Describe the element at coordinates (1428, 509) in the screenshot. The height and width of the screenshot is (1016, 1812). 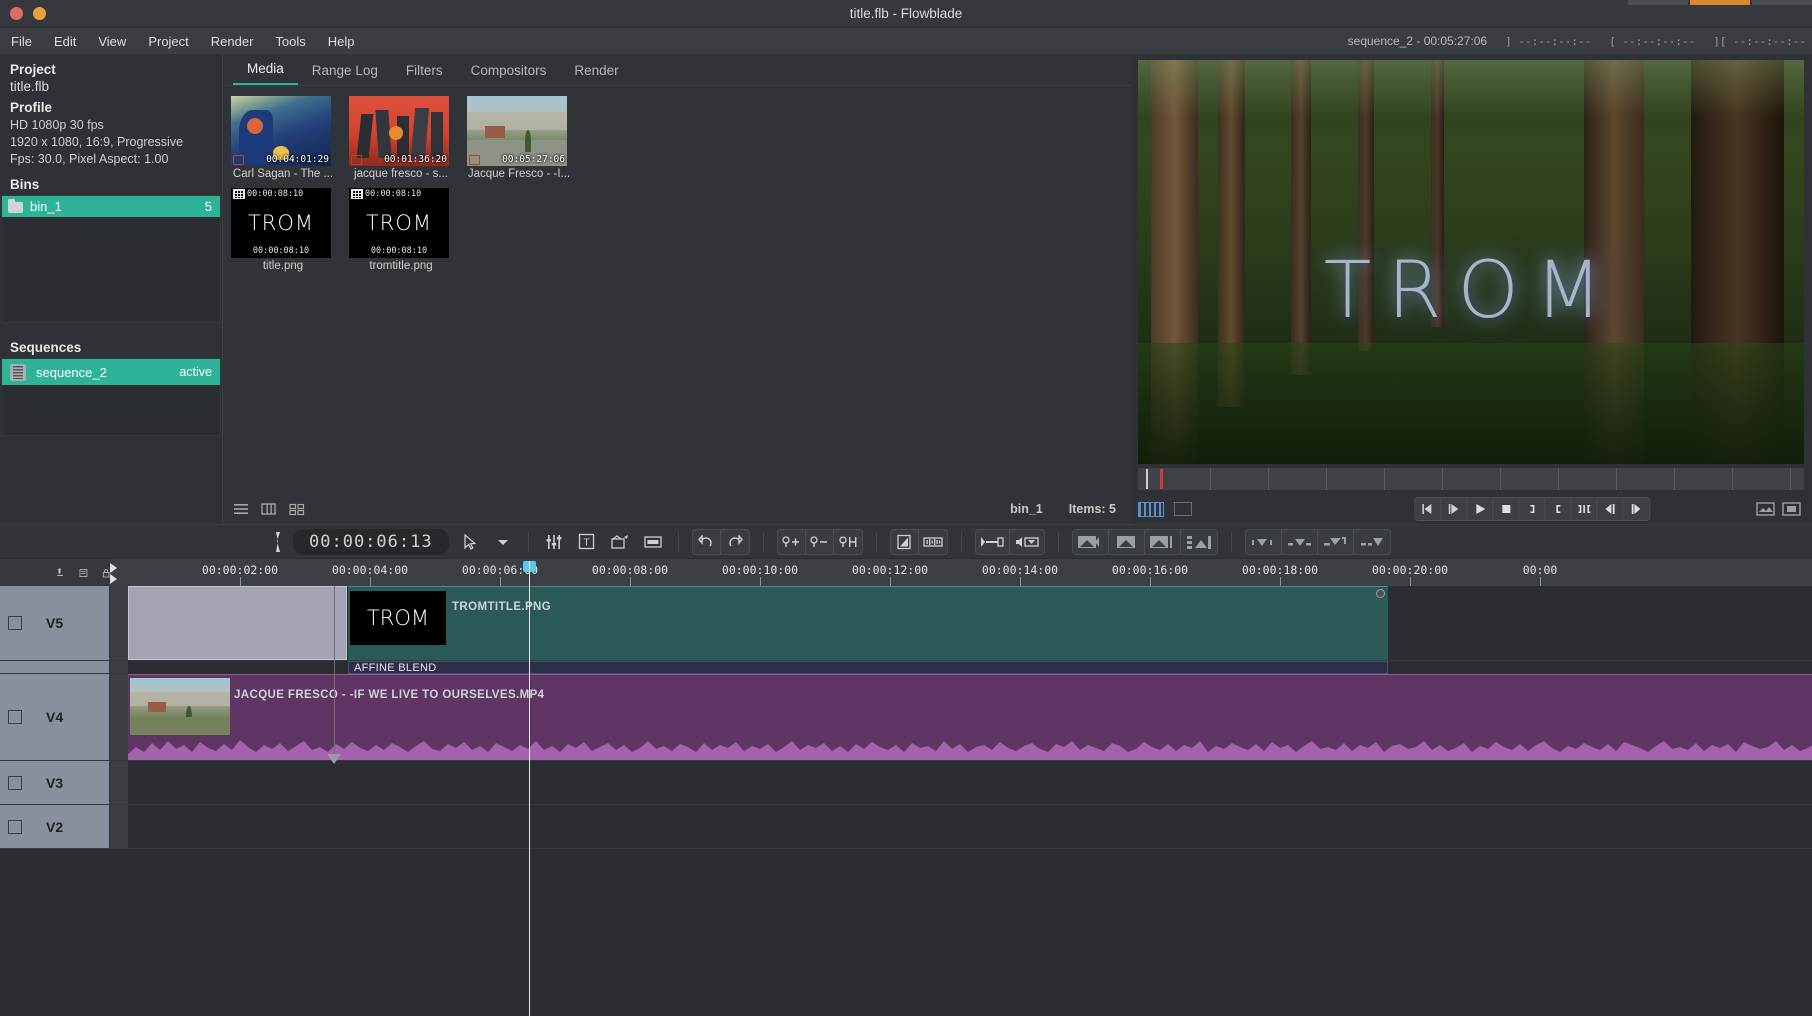
I see `prev-frame-button` at that location.